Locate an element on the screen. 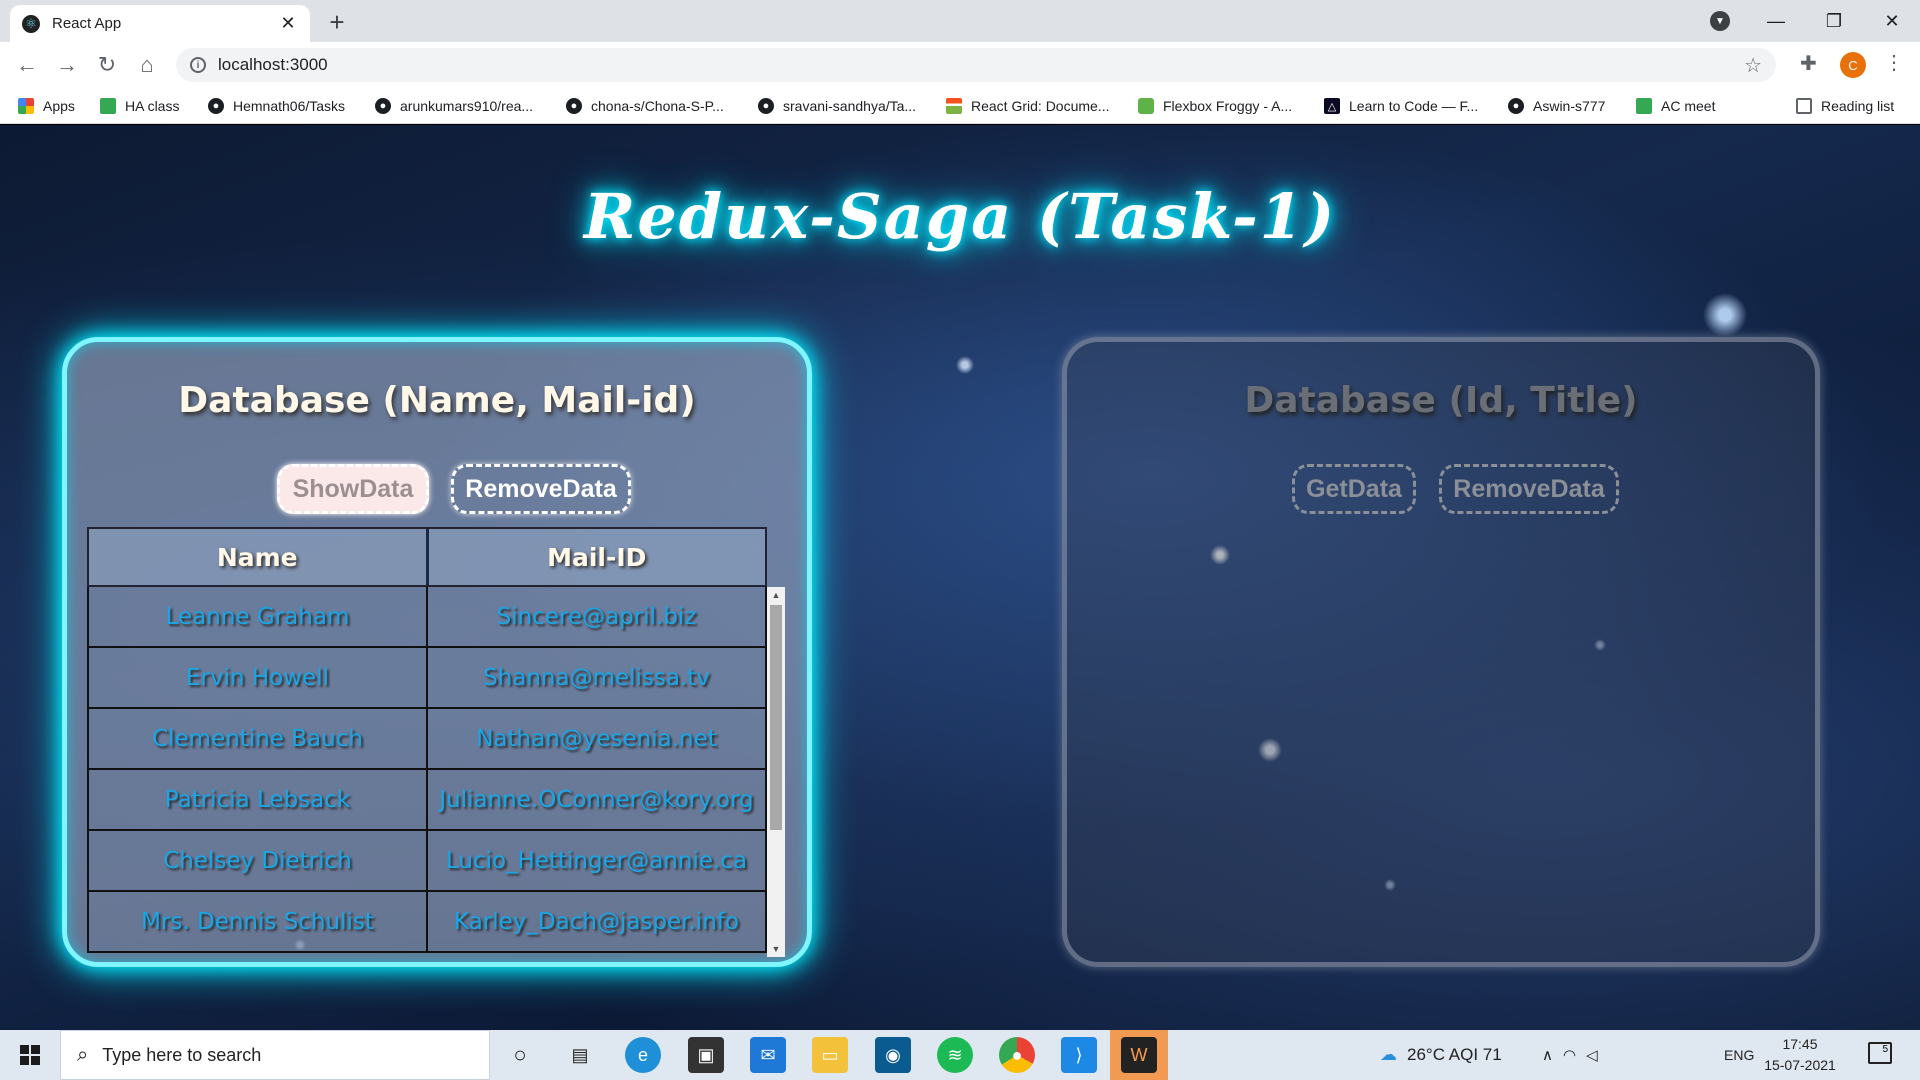 This screenshot has height=1080, width=1920. site-info-icon: i is located at coordinates (198, 65).